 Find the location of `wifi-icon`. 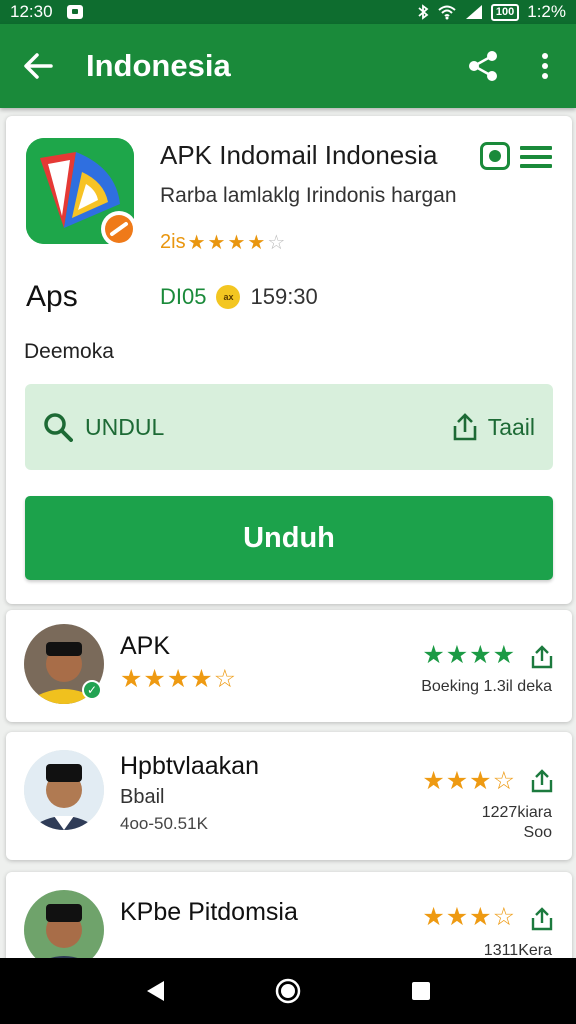

wifi-icon is located at coordinates (447, 12).